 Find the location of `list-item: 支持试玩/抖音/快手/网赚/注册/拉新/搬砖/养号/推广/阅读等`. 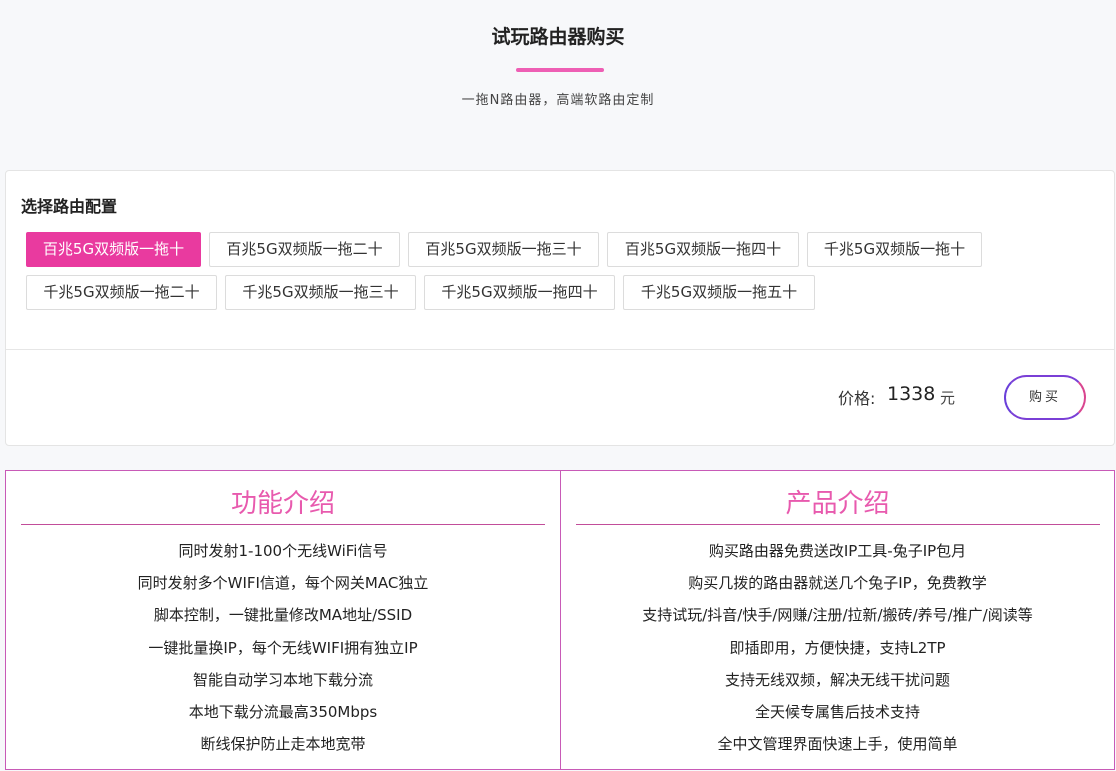

list-item: 支持试玩/抖音/快手/网赚/注册/拉新/搬砖/养号/推广/阅读等 is located at coordinates (837, 615).